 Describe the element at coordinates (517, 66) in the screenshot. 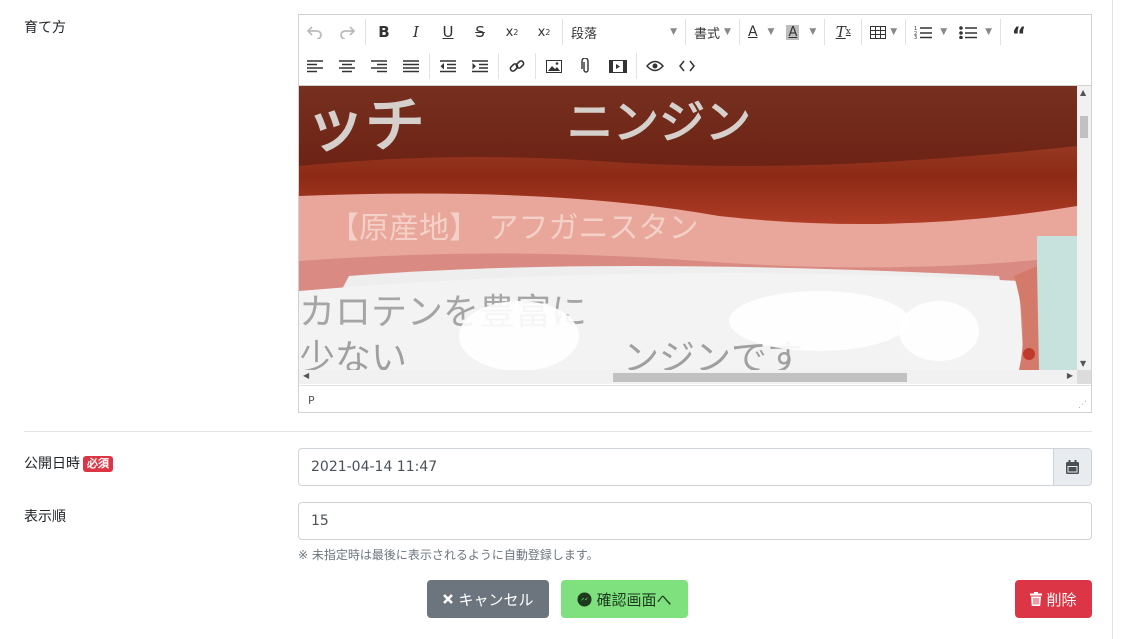

I see `link-icon` at that location.